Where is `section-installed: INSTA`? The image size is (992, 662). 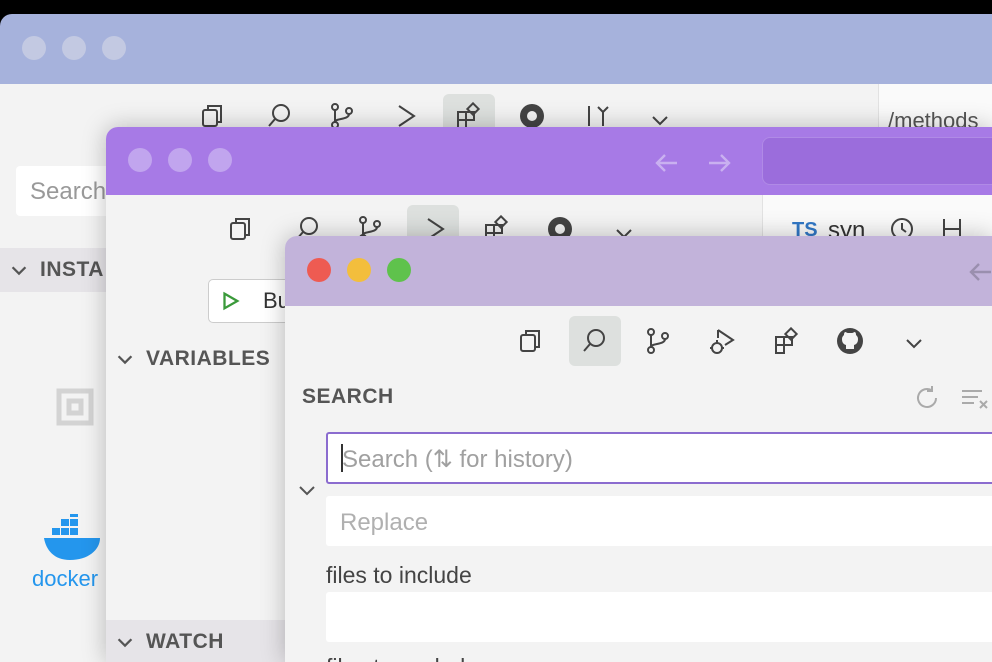
section-installed: INSTA is located at coordinates (60, 270).